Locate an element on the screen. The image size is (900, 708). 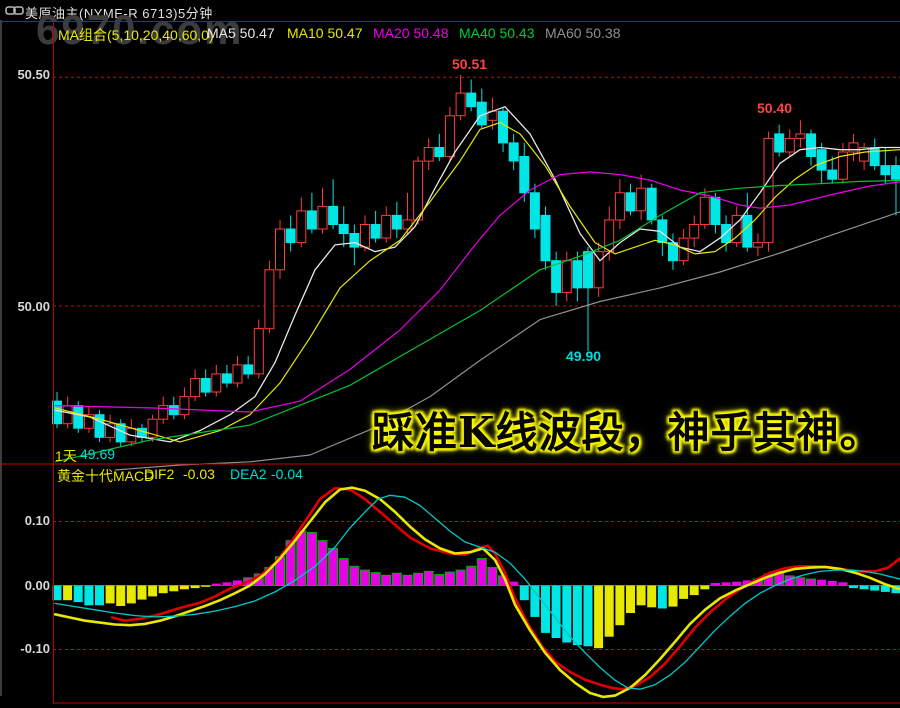
peak-price-label: 50.51 is located at coordinates (470, 64).